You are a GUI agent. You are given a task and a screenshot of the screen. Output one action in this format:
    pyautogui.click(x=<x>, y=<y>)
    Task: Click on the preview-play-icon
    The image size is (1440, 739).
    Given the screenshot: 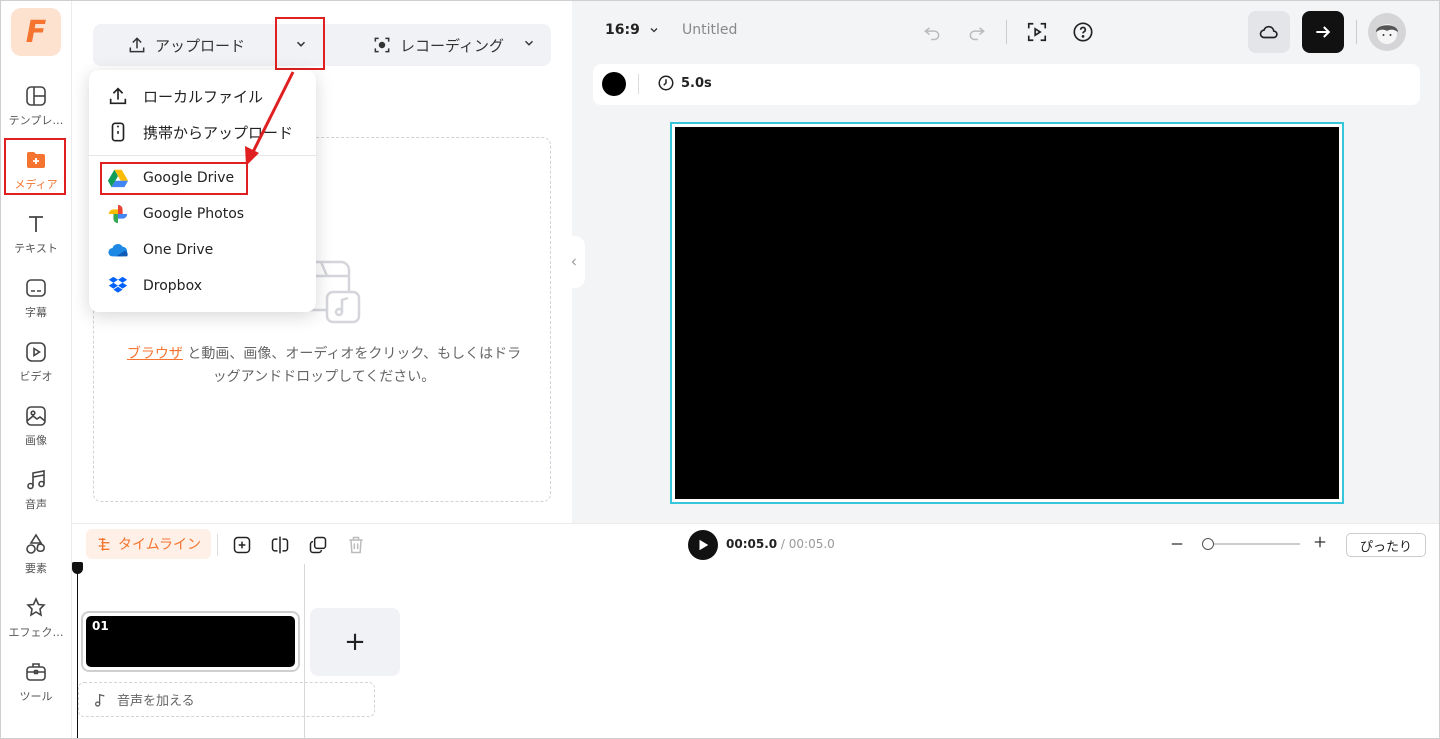 What is the action you would take?
    pyautogui.click(x=1037, y=32)
    